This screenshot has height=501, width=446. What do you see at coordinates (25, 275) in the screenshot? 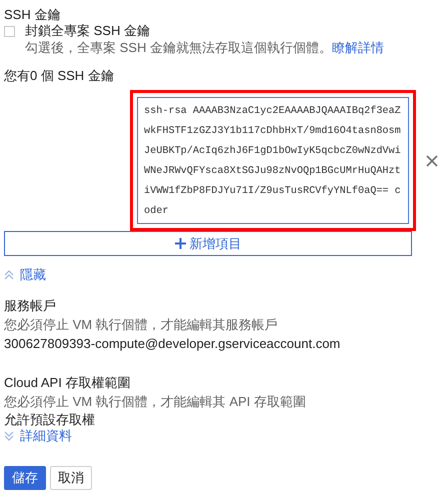
I see `toggle-link: 隱藏` at bounding box center [25, 275].